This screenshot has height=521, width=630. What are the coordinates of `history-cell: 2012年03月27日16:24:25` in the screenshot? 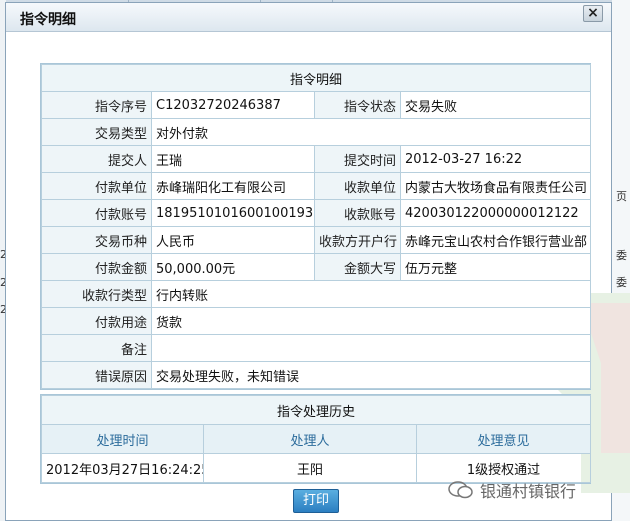 It's located at (122, 468).